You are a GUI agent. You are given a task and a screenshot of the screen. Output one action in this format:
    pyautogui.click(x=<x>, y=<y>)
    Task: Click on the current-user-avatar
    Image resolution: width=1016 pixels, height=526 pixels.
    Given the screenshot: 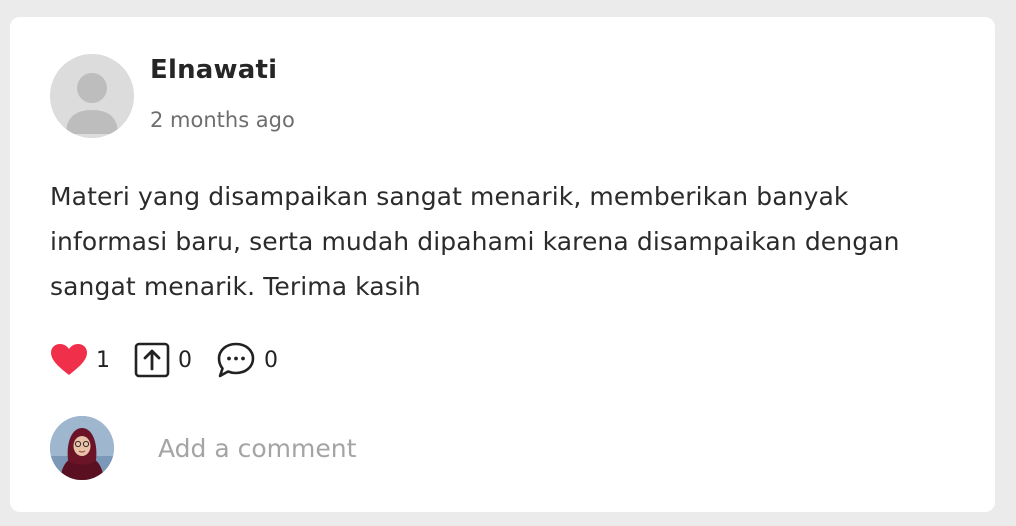 What is the action you would take?
    pyautogui.click(x=82, y=448)
    